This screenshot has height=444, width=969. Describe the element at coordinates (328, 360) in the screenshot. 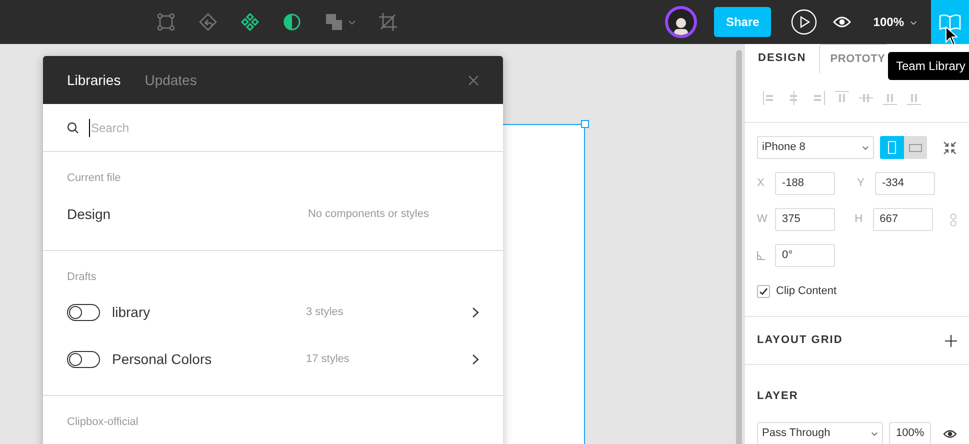

I see `library-info: 17 styles` at that location.